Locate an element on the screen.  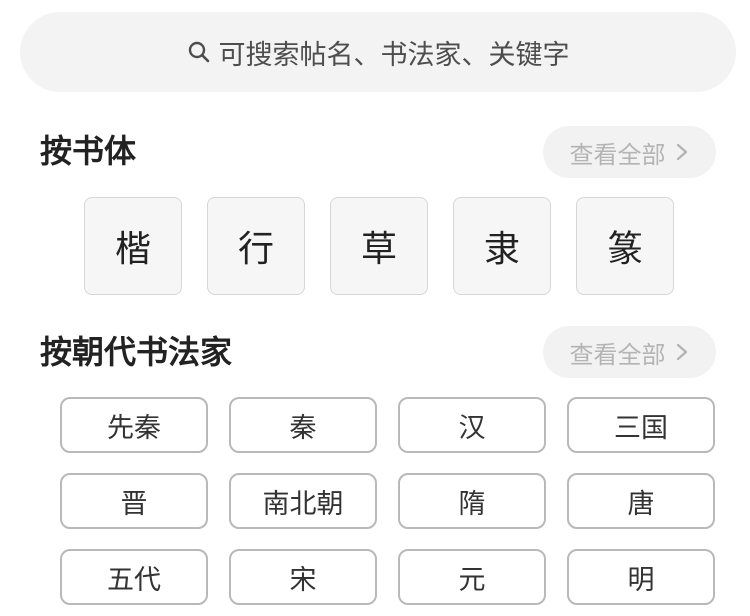
script-style-list: 楷 行 草 隶 篆 is located at coordinates (379, 246).